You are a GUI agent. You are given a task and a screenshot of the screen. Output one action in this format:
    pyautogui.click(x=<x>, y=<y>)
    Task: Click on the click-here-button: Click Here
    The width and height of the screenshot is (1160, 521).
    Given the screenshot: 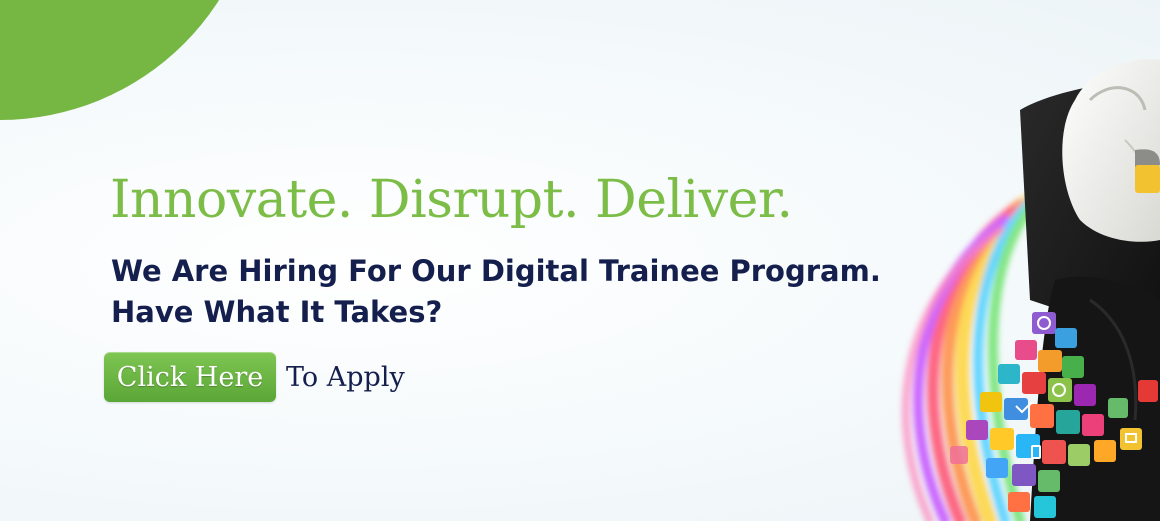 What is the action you would take?
    pyautogui.click(x=190, y=377)
    